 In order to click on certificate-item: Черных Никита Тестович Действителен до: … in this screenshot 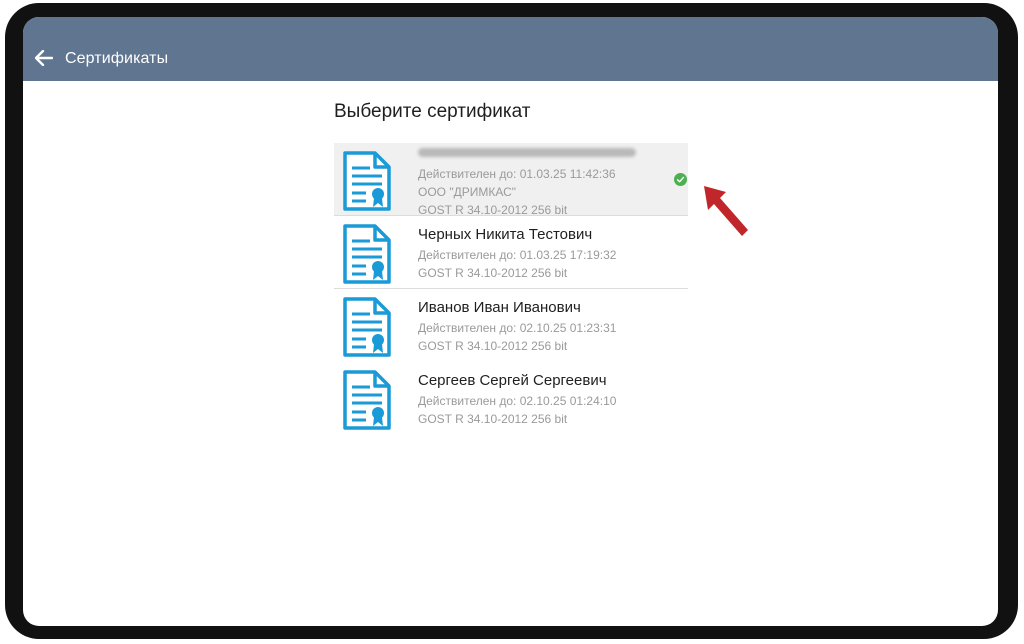, I will do `click(511, 252)`.